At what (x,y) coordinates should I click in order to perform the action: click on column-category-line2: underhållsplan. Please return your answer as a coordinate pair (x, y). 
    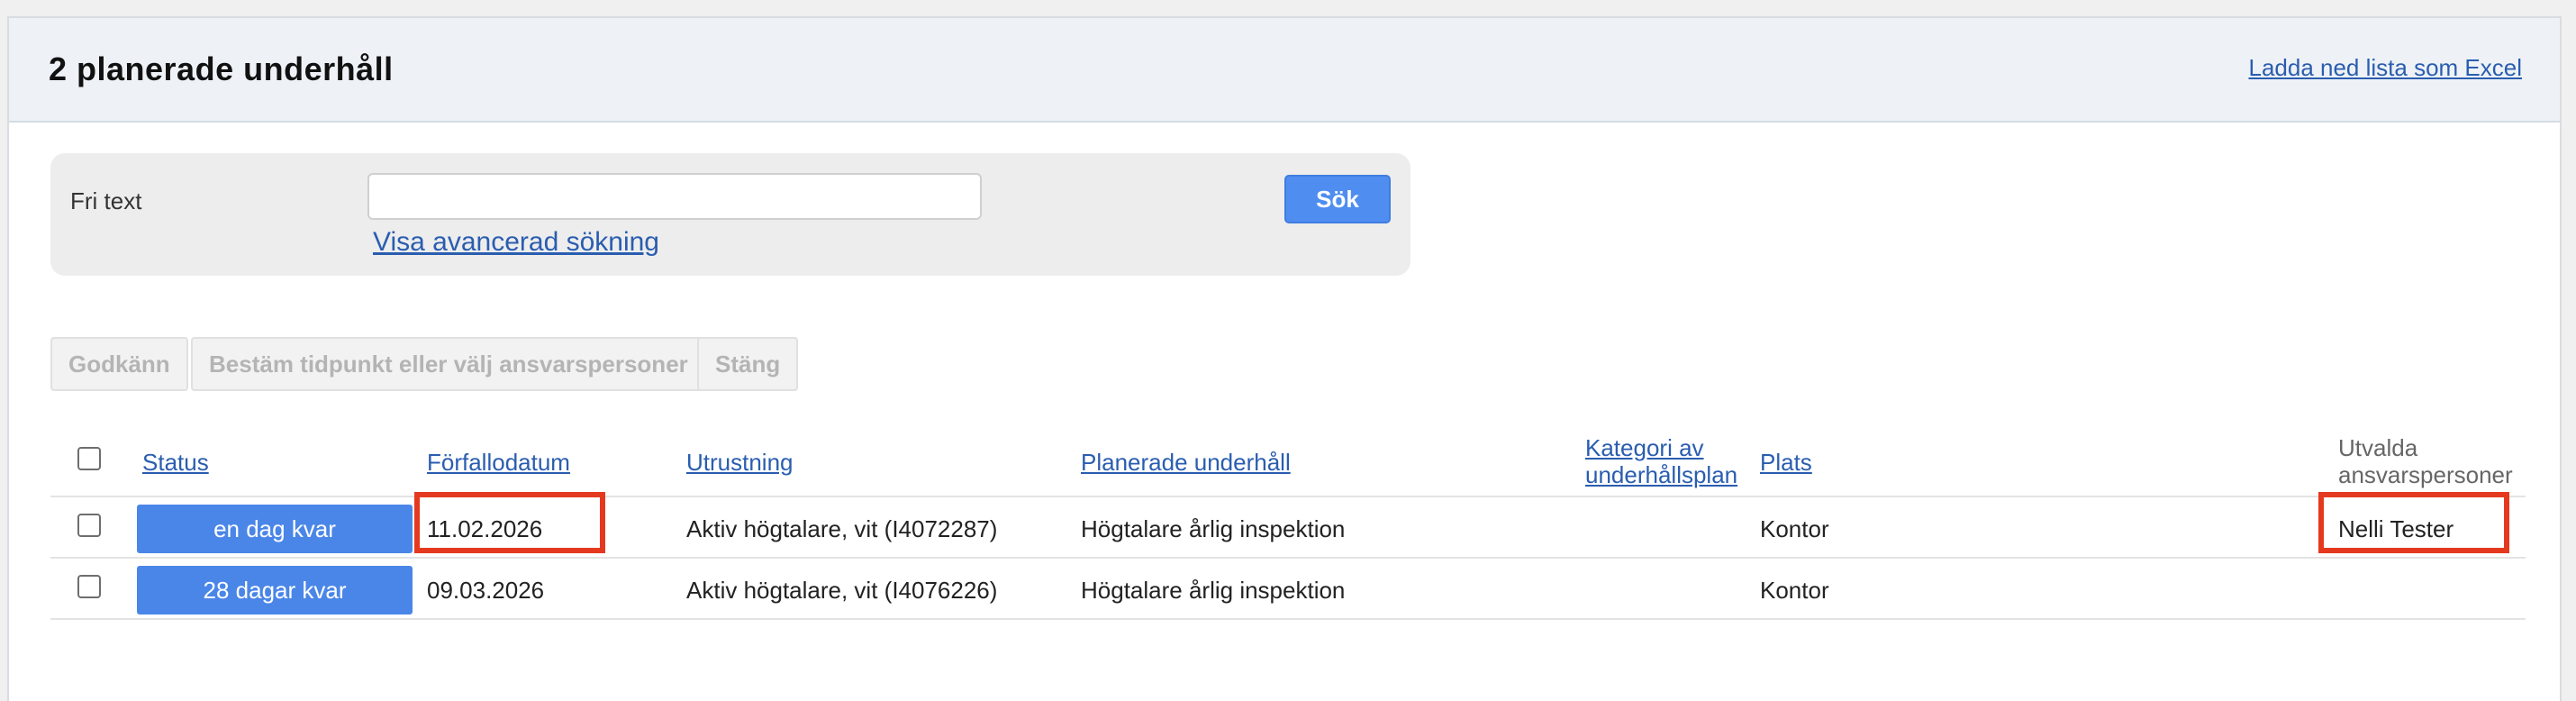
    Looking at the image, I should click on (1661, 475).